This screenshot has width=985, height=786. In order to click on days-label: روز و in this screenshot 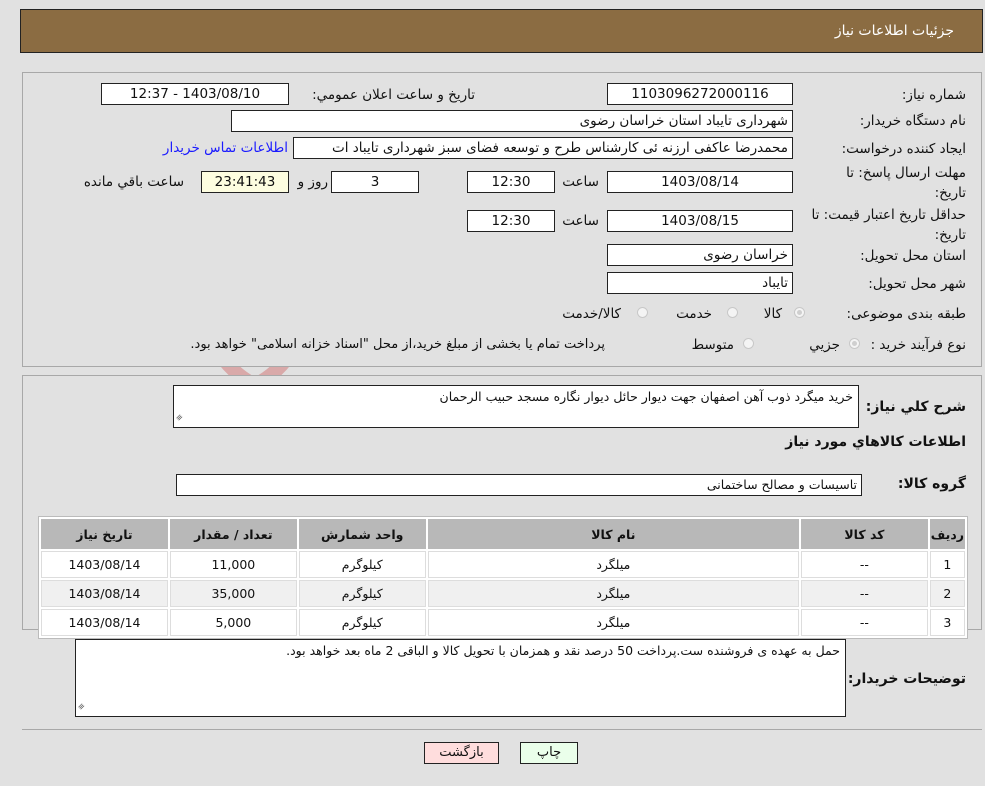, I will do `click(312, 182)`.